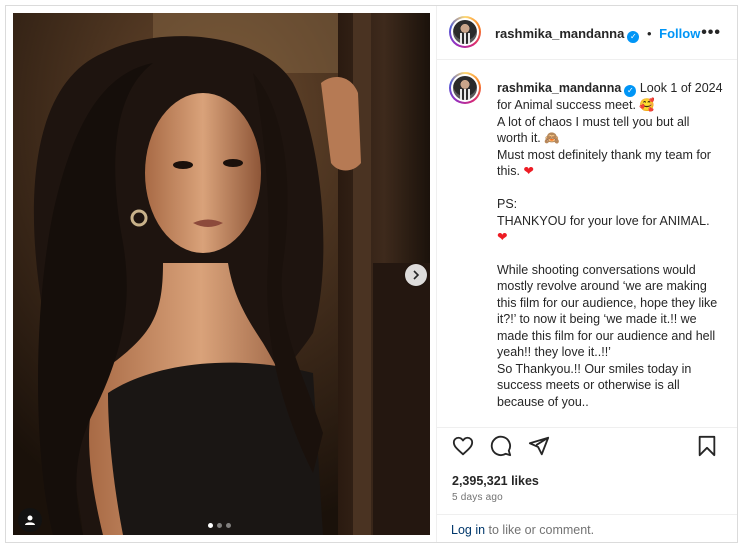 This screenshot has height=548, width=744. I want to click on author-username: rashmika_mandanna, so click(559, 33).